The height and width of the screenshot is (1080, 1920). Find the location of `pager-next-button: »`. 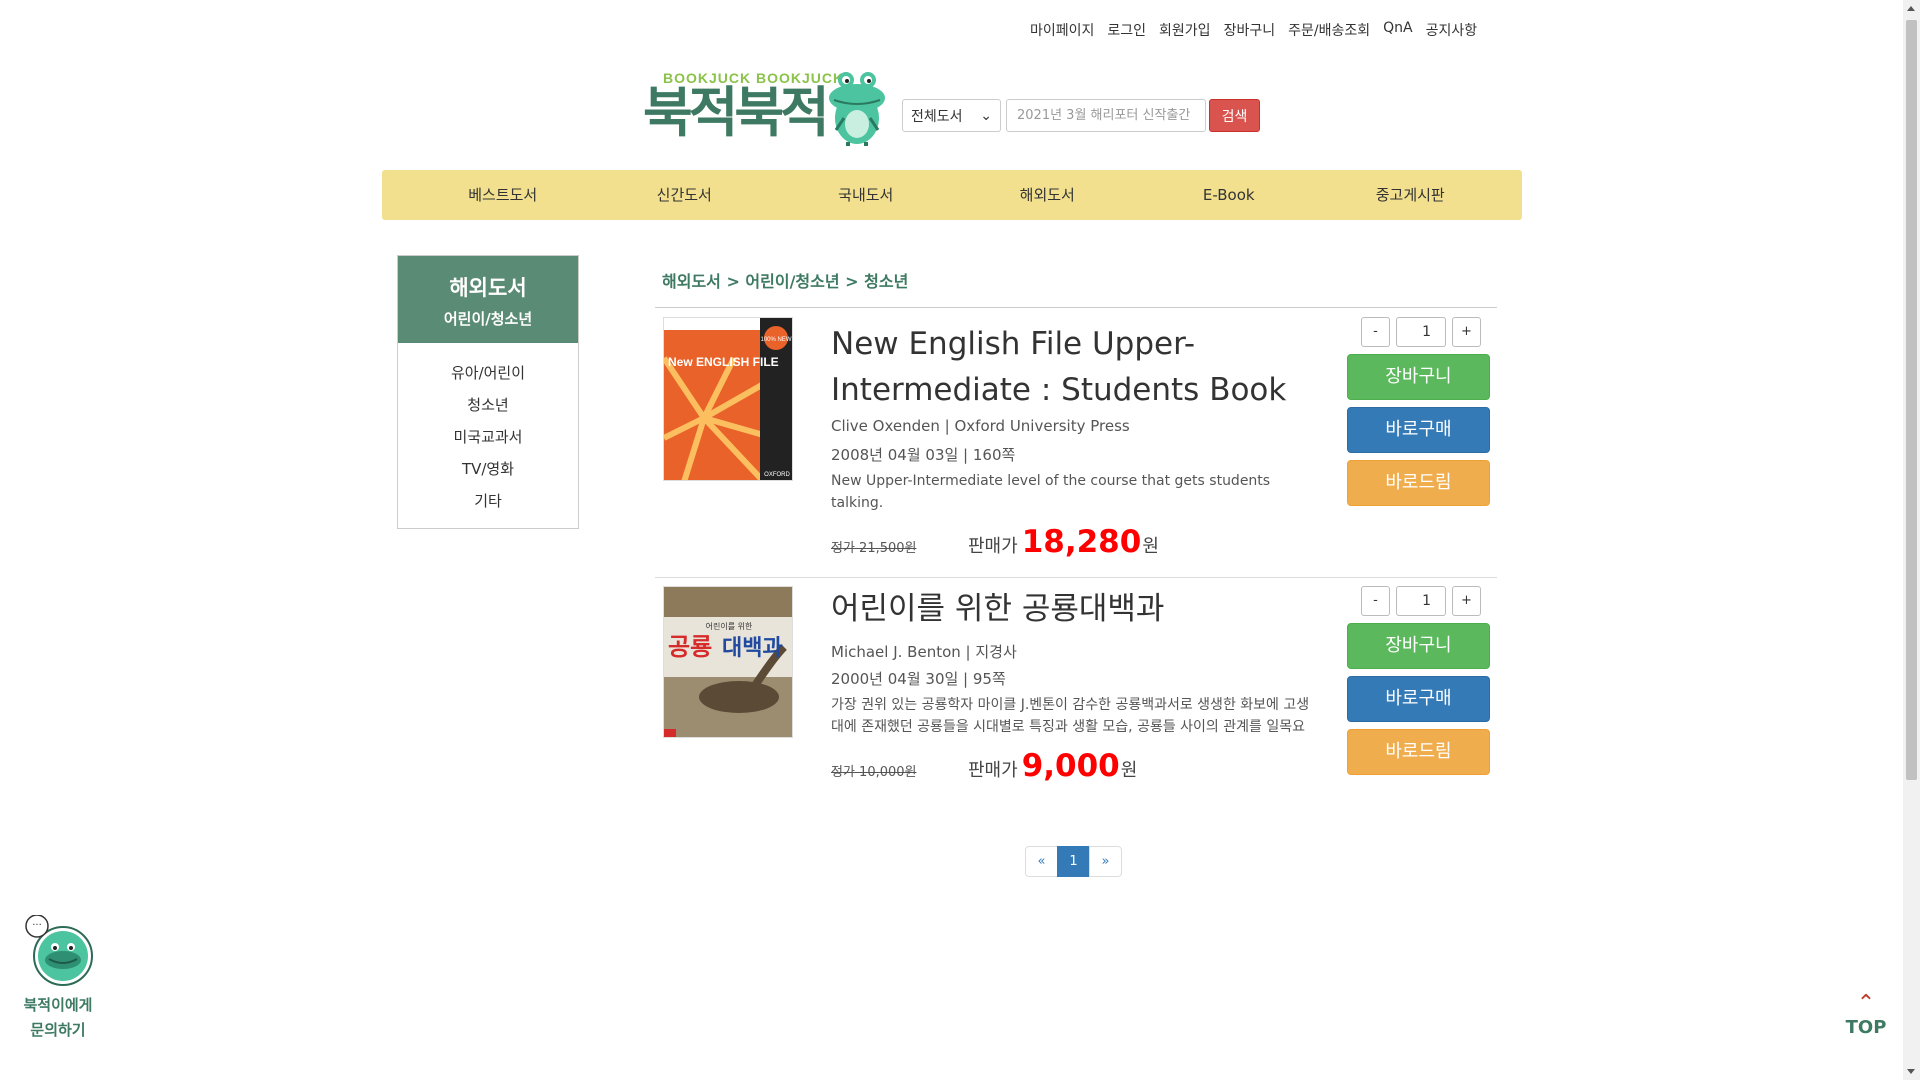

pager-next-button: » is located at coordinates (1105, 861).